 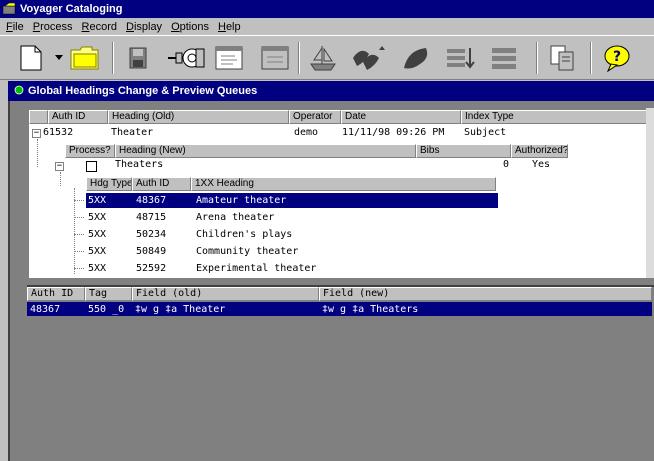 I want to click on sub-row-bibs: 0, so click(x=506, y=164).